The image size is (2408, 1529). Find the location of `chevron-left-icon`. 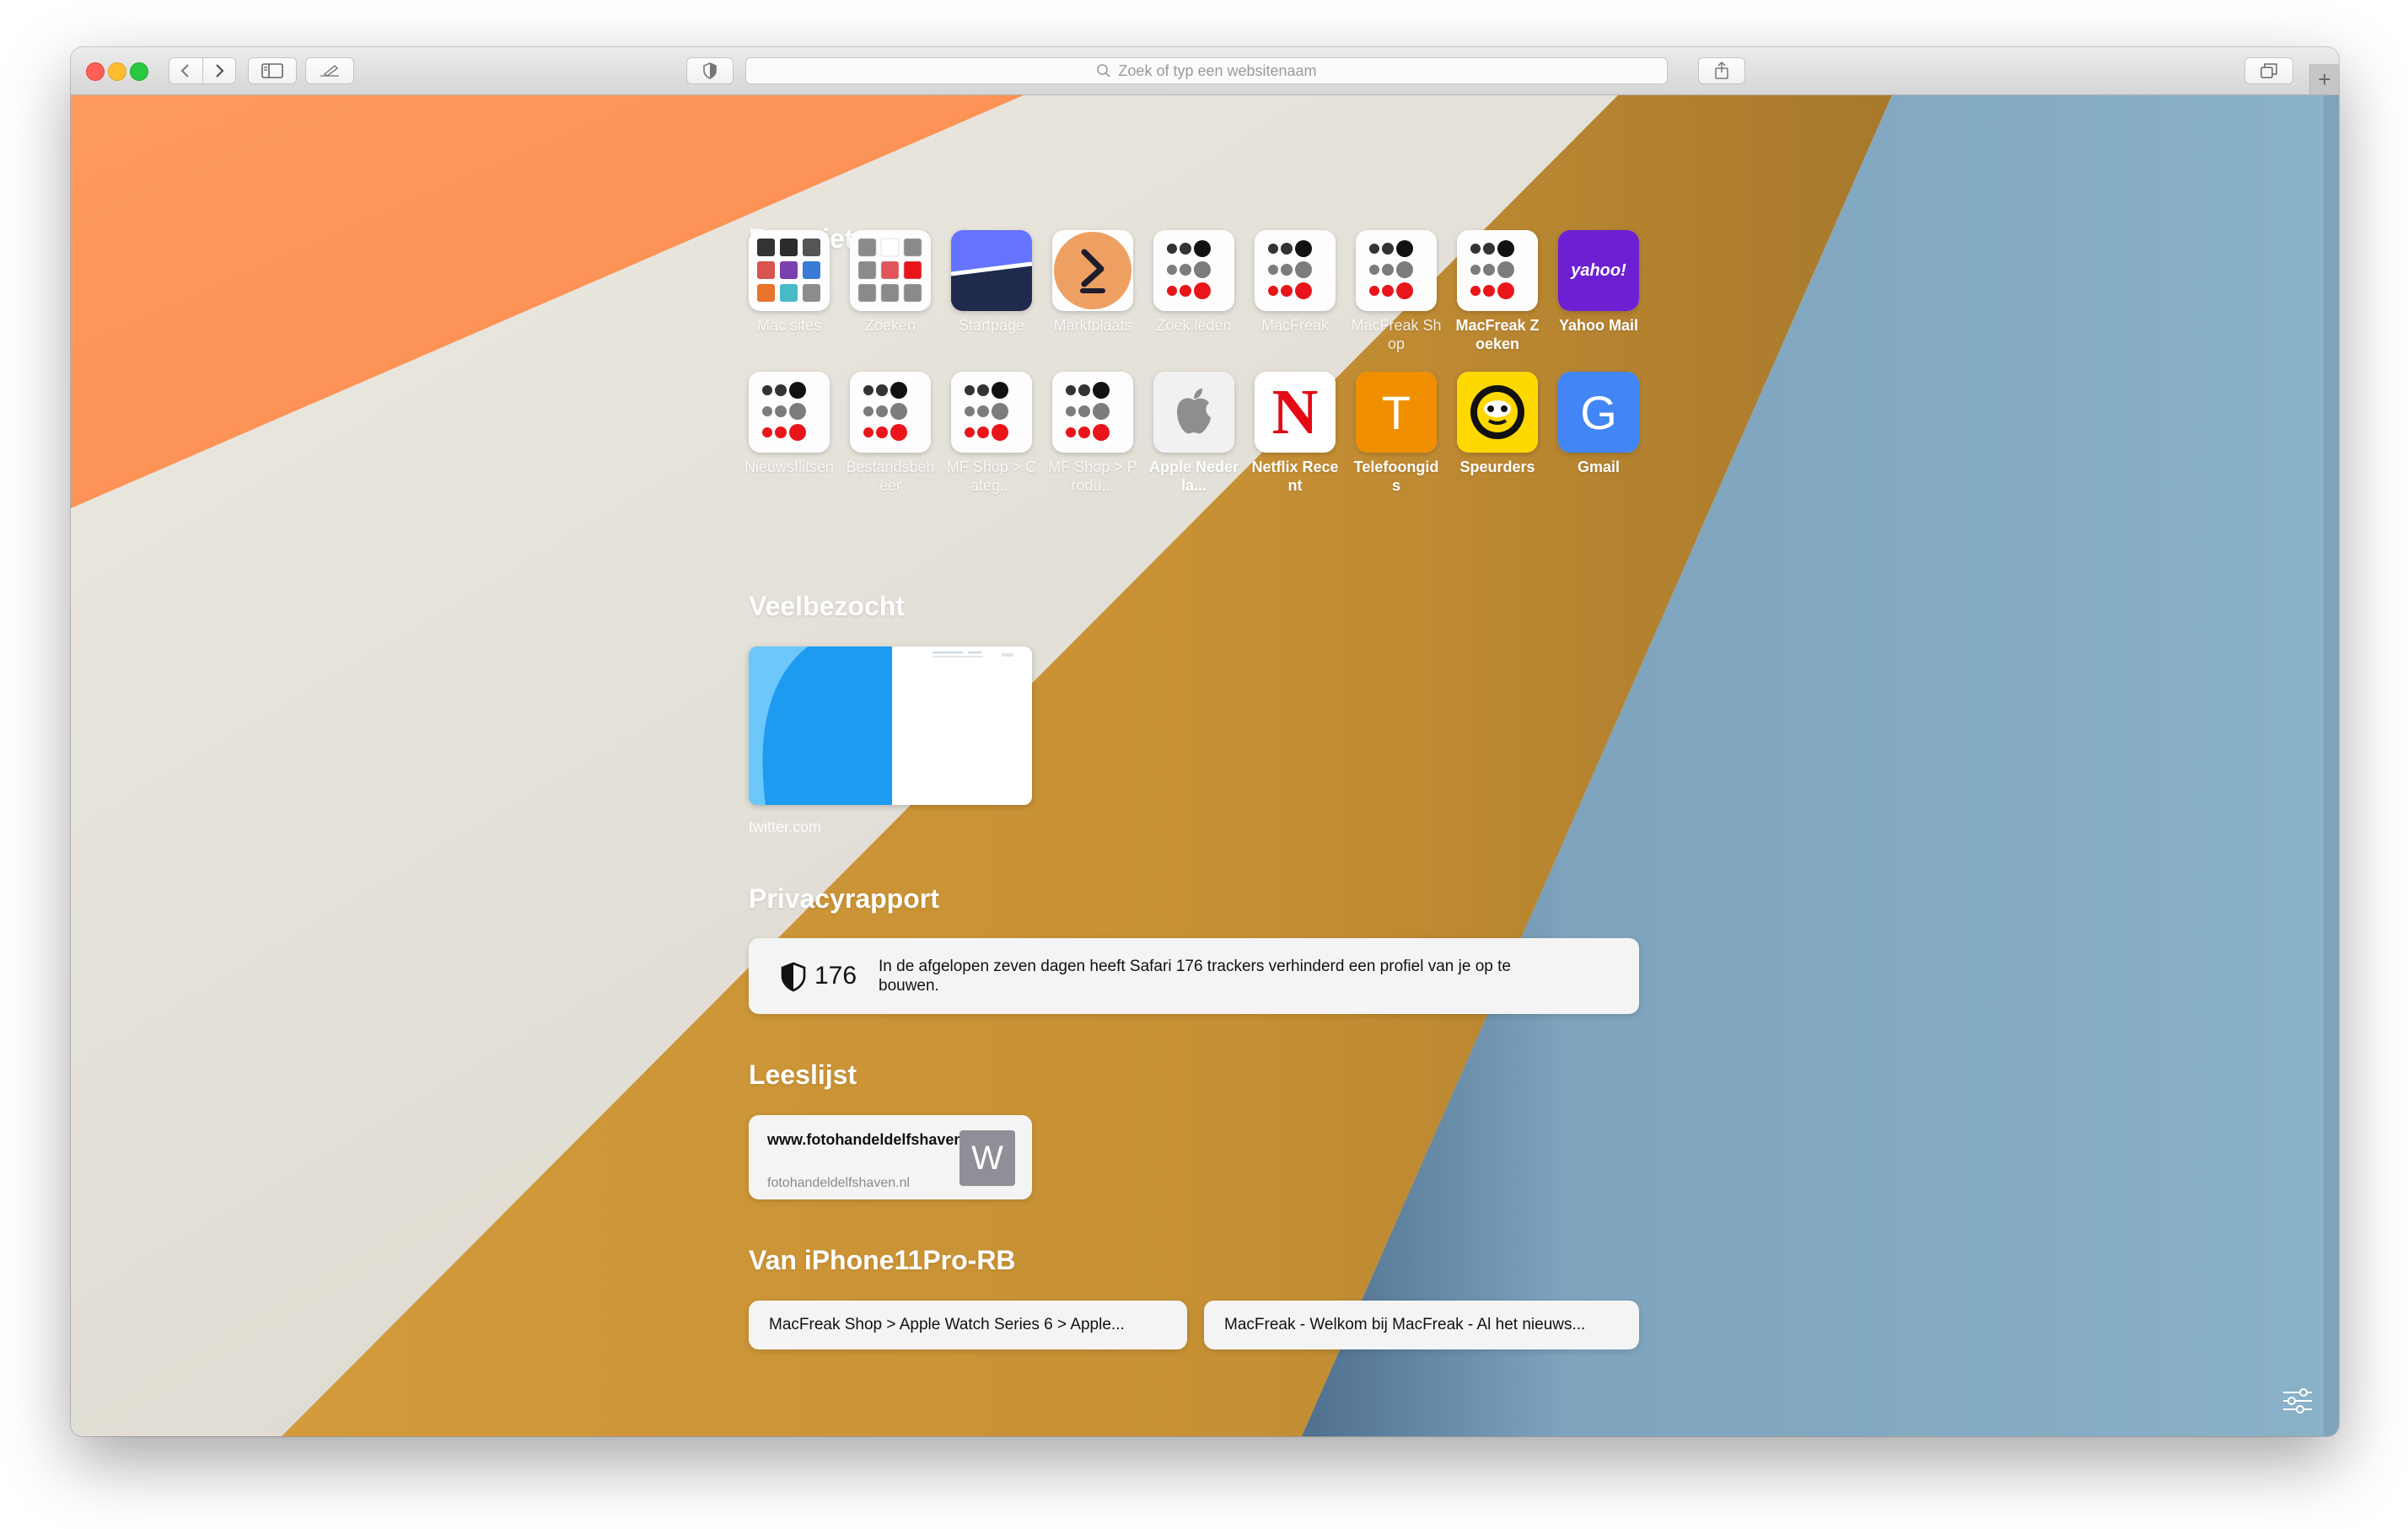

chevron-left-icon is located at coordinates (184, 71).